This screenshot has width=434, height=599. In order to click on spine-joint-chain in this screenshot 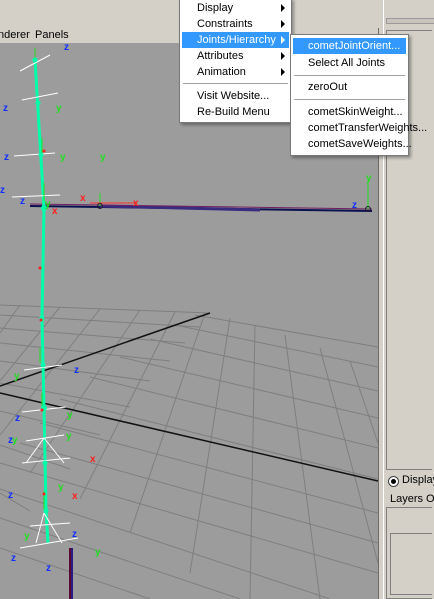, I will do `click(53, 329)`.